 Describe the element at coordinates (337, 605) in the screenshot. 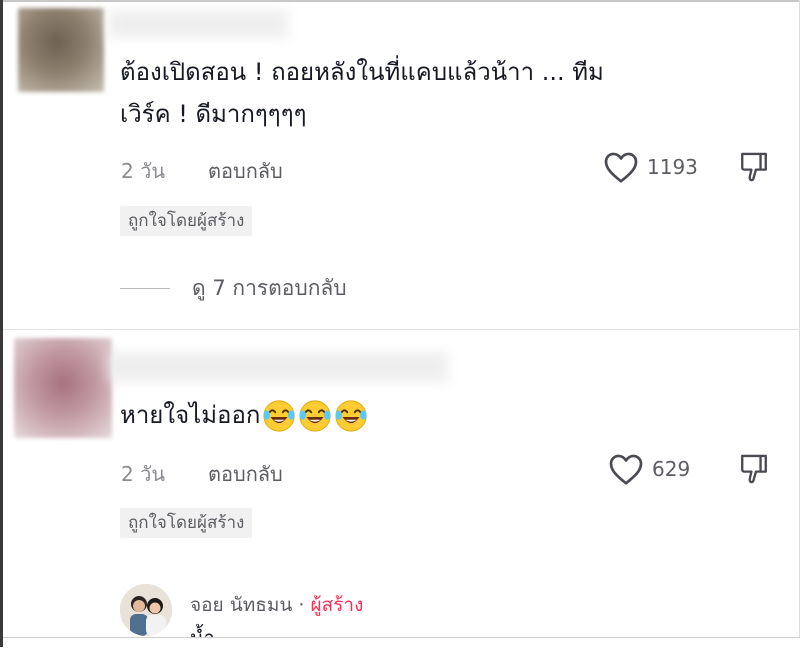

I see `creator-tag: ผู้สร้าง` at that location.